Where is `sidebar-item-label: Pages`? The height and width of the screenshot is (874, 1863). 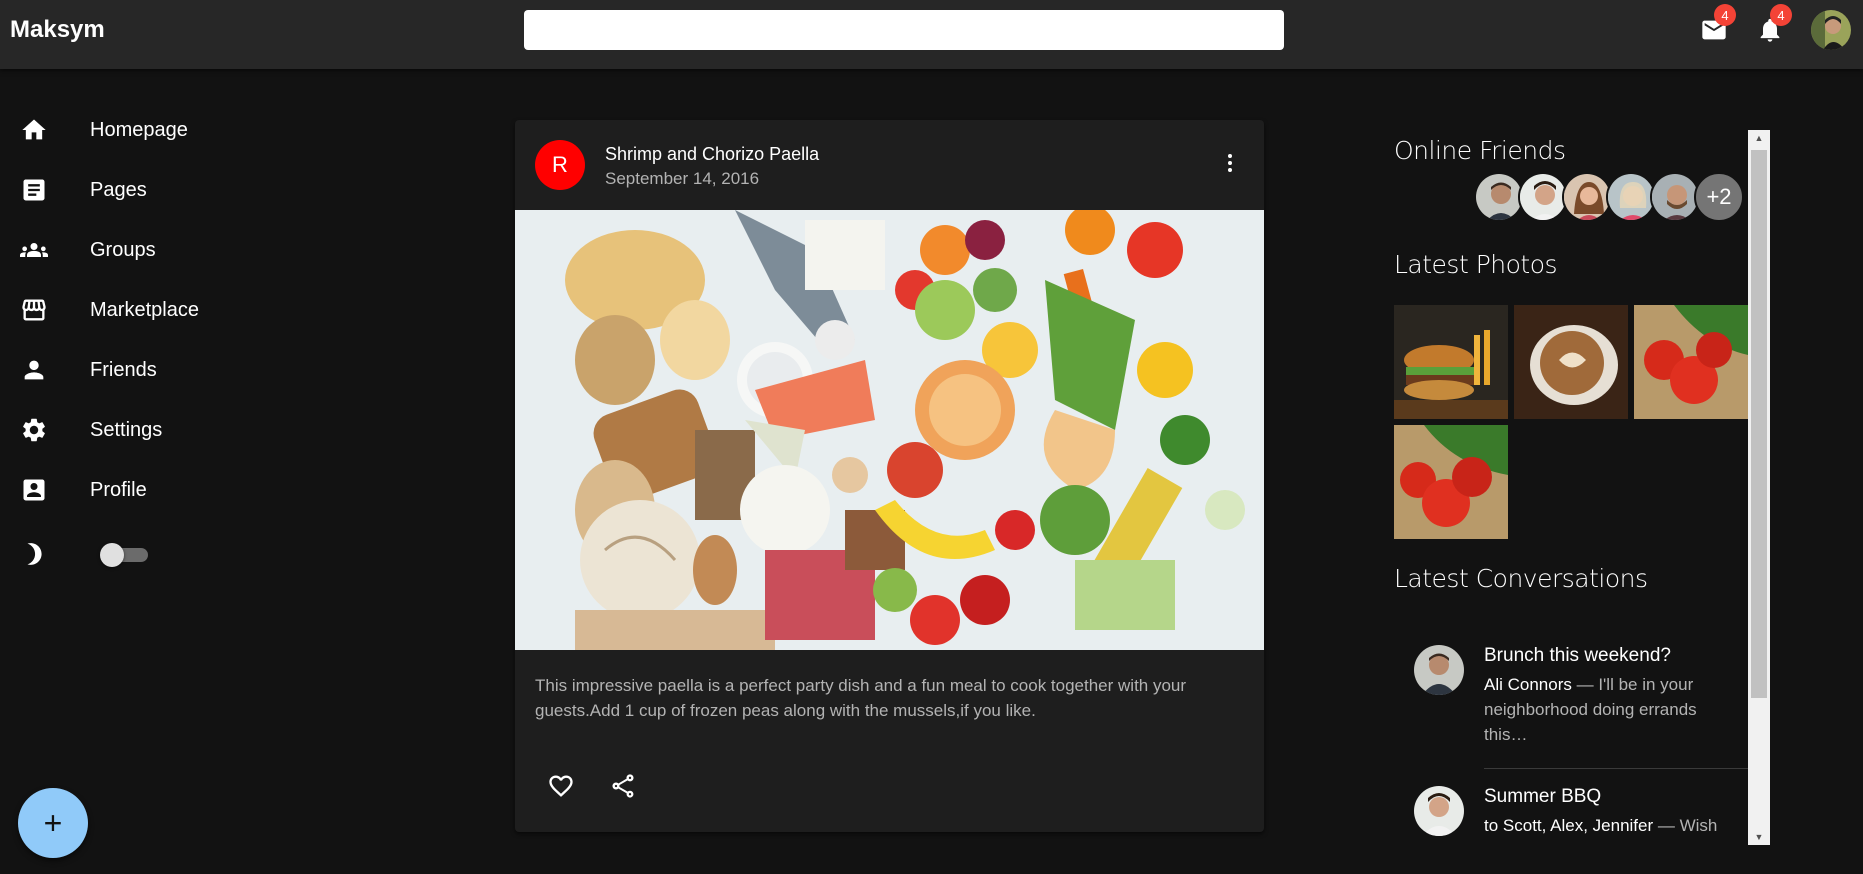
sidebar-item-label: Pages is located at coordinates (118, 189).